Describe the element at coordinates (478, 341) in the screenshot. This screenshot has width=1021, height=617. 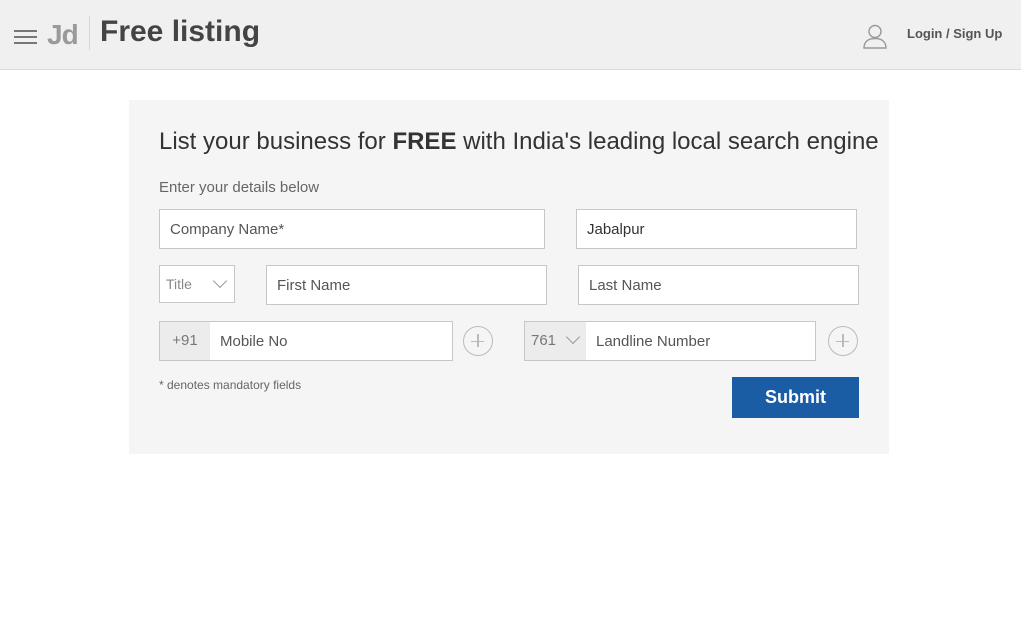
I see `add-mobile-plus-icon` at that location.